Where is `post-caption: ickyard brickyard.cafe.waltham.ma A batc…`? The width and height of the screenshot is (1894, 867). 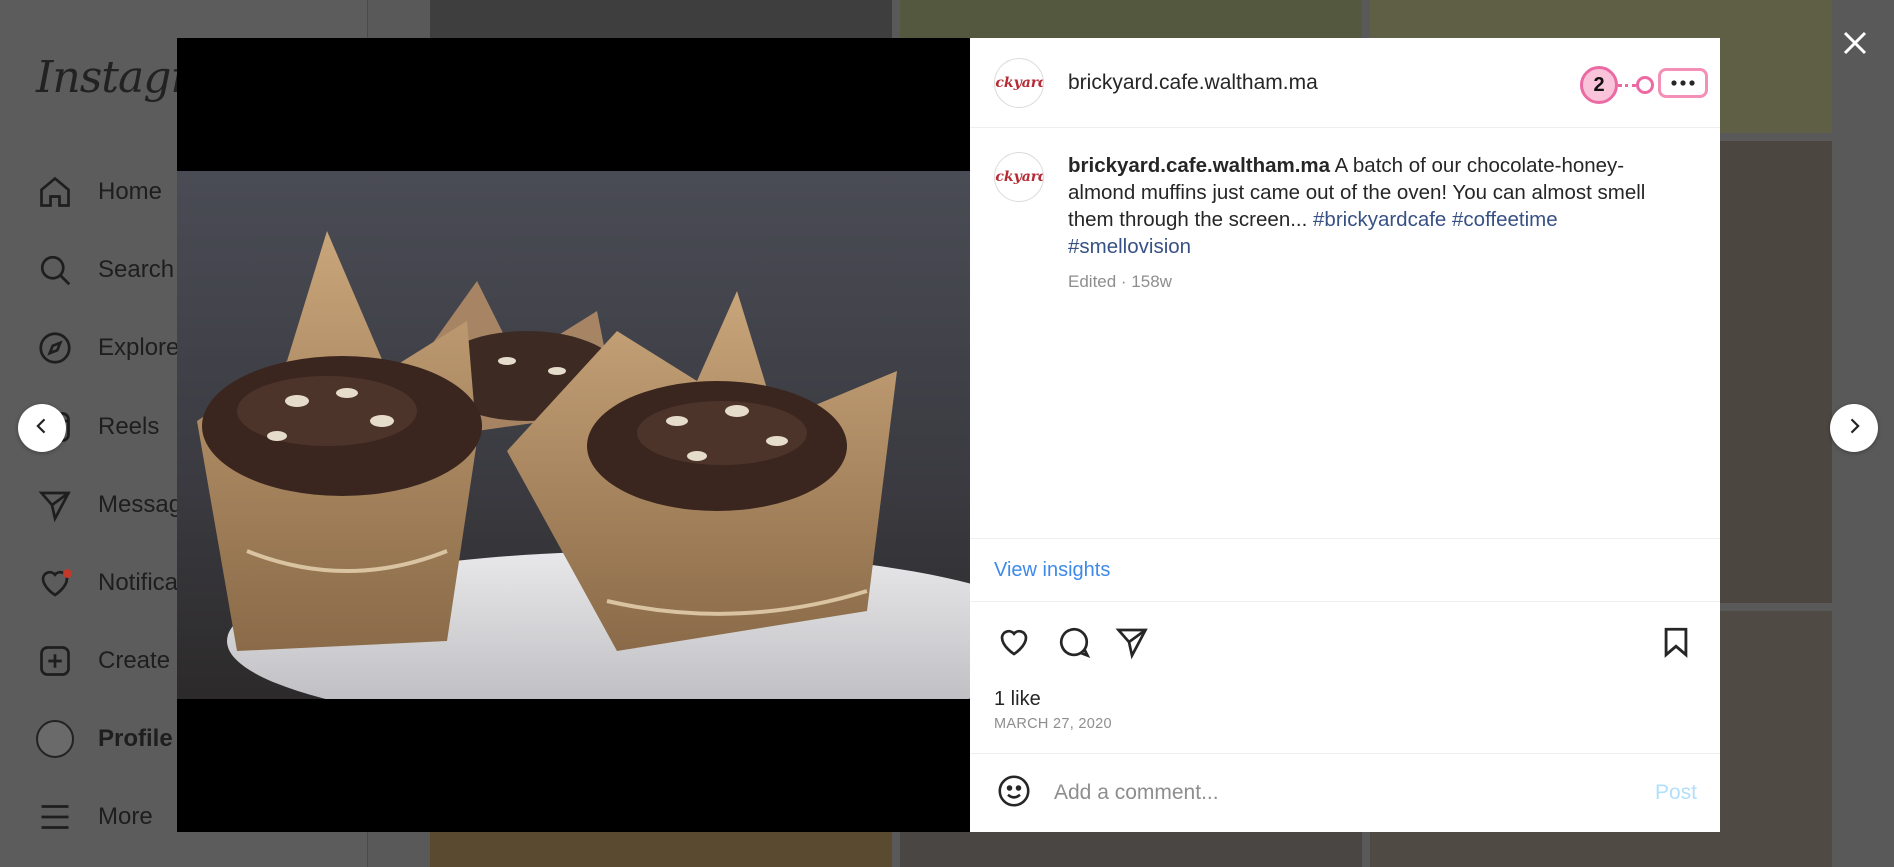 post-caption: ickyard brickyard.cafe.waltham.ma A batc… is located at coordinates (1344, 222).